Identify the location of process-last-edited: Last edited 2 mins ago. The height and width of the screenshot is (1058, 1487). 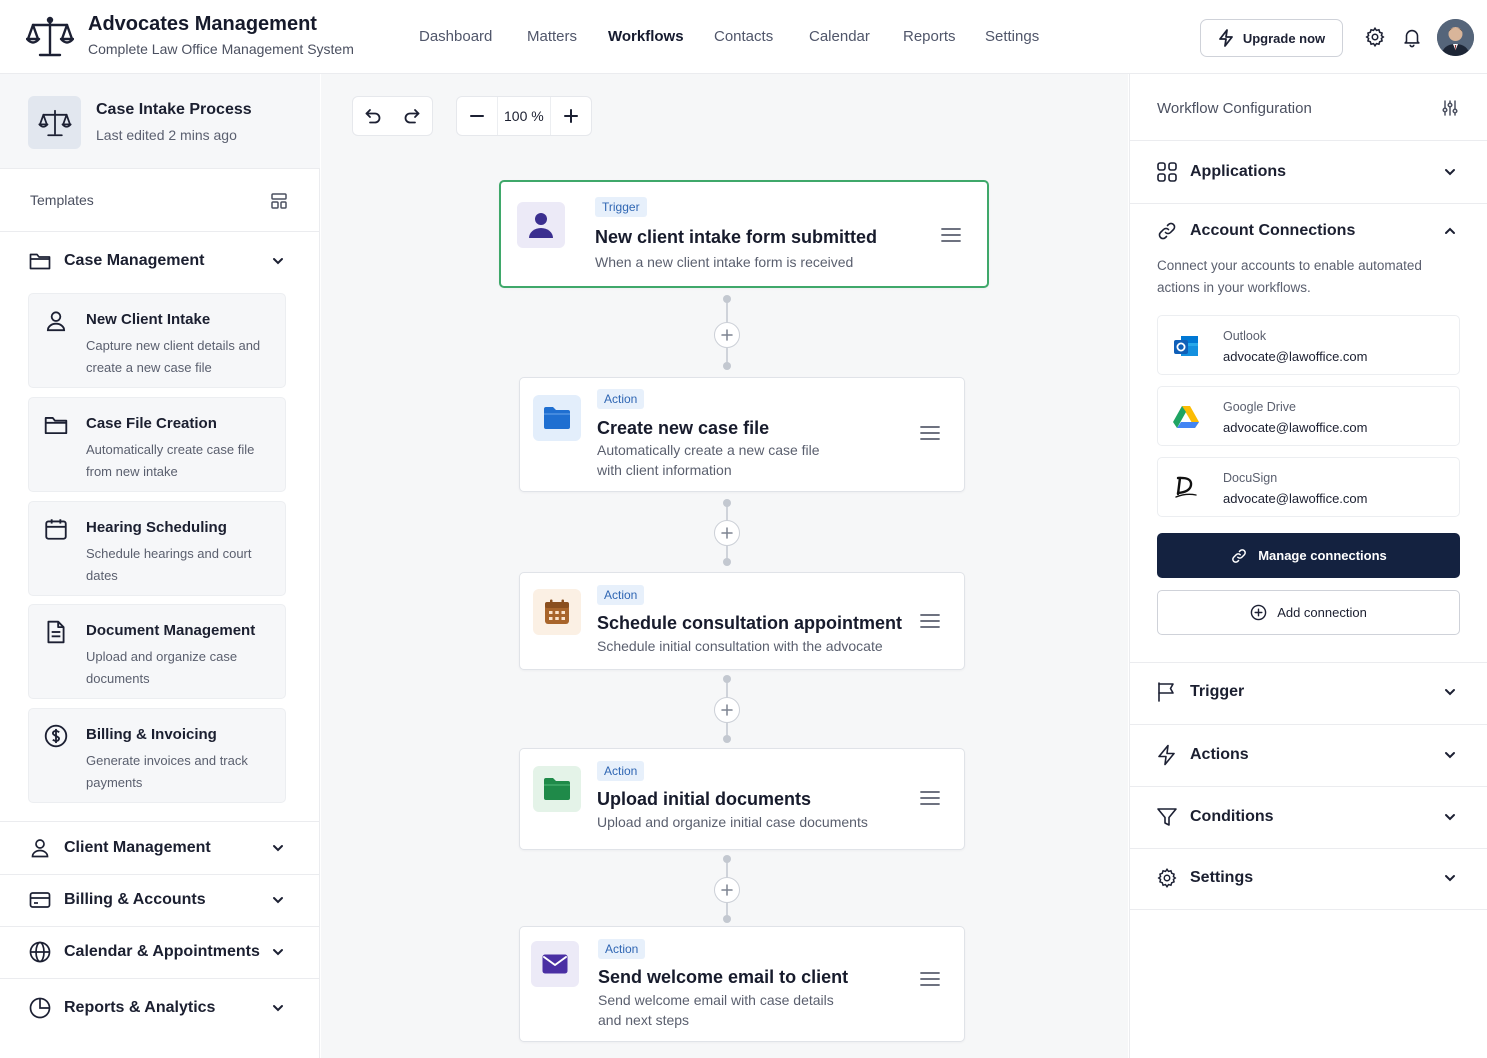
(166, 135).